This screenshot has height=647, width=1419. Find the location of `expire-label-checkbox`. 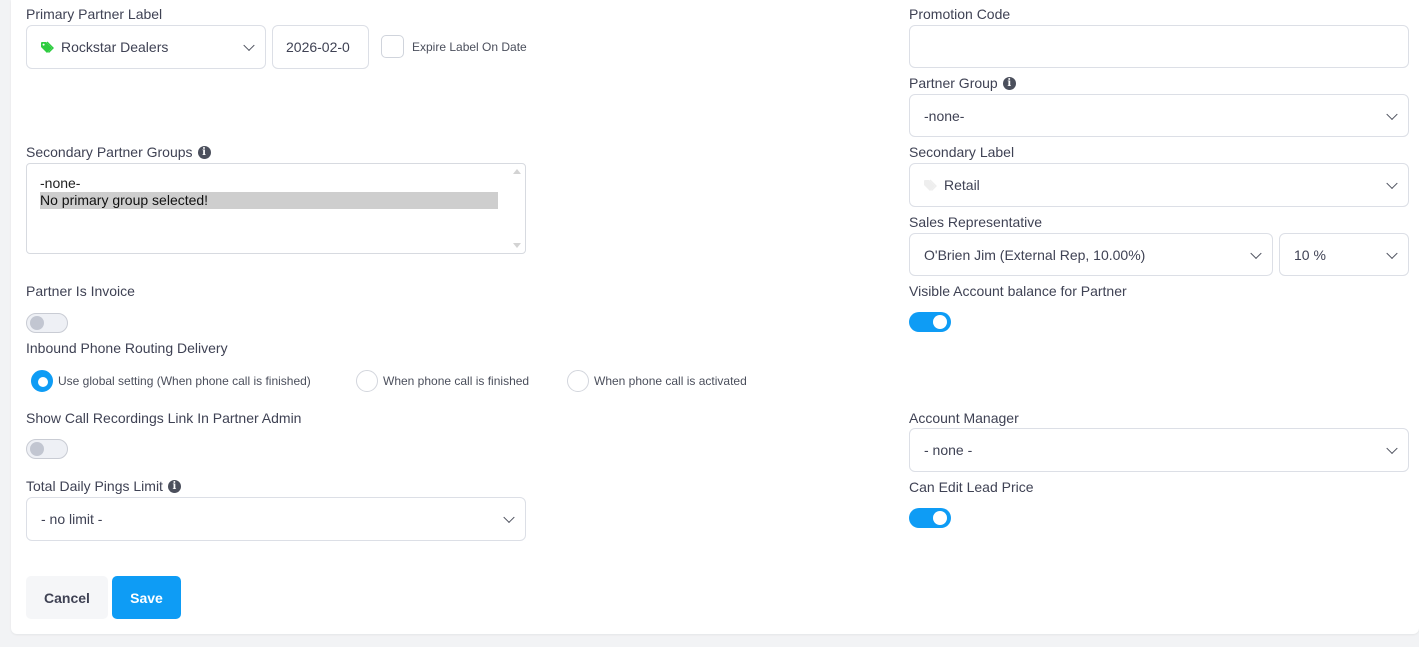

expire-label-checkbox is located at coordinates (392, 46).